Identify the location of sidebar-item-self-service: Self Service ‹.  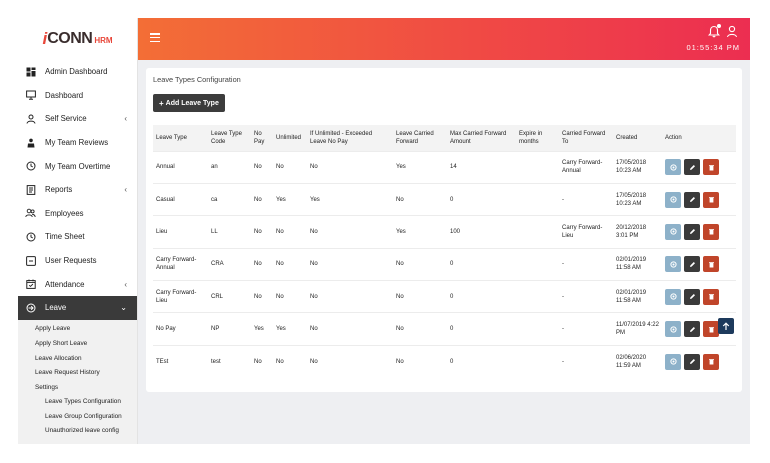
(77, 119).